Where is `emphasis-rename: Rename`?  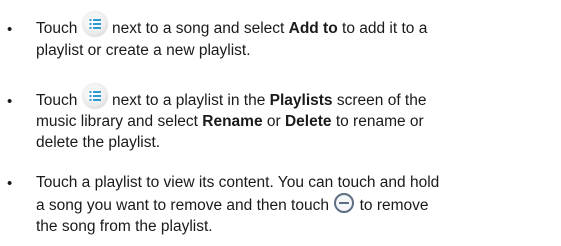 emphasis-rename: Rename is located at coordinates (232, 121).